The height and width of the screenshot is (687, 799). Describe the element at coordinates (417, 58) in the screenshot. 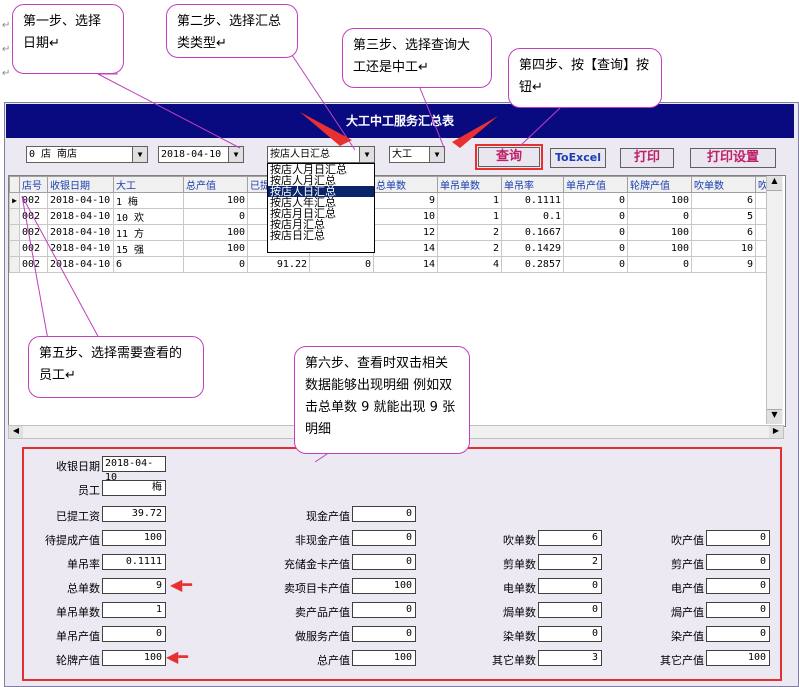

I see `callout-step3: 第三步、选择查询大工还是中工↵` at that location.